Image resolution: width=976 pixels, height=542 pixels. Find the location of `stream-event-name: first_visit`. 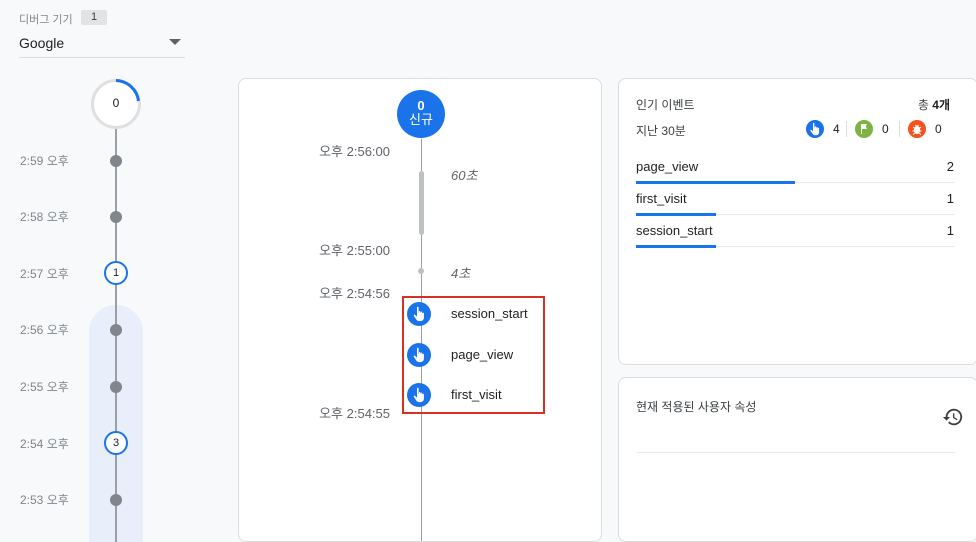

stream-event-name: first_visit is located at coordinates (476, 394).